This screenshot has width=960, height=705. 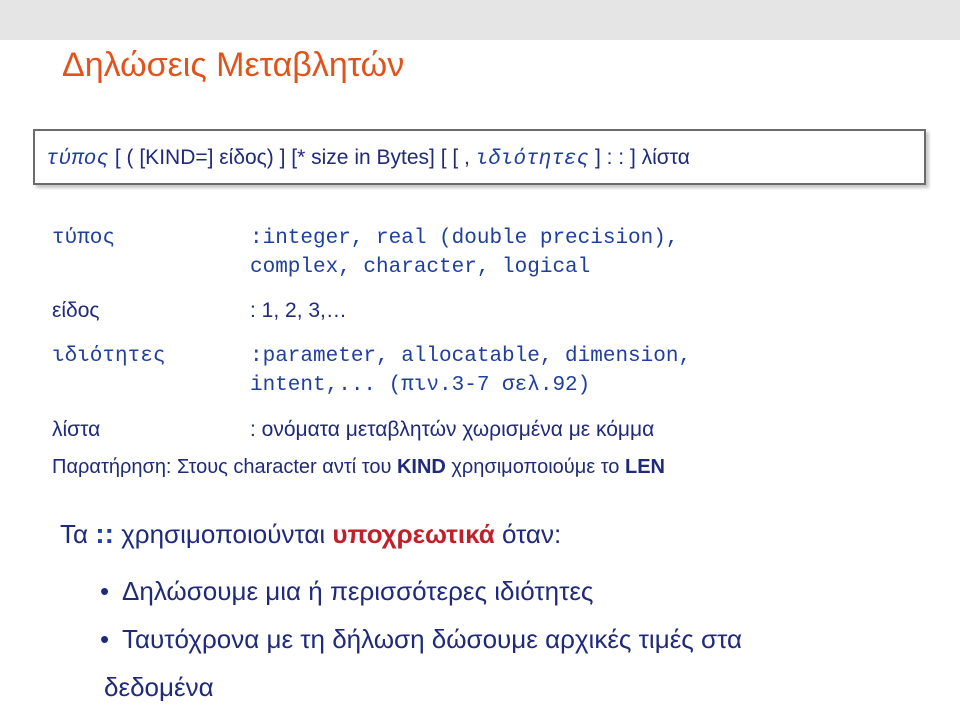 I want to click on row-label-attributes: ιδιότητες, so click(x=109, y=356).